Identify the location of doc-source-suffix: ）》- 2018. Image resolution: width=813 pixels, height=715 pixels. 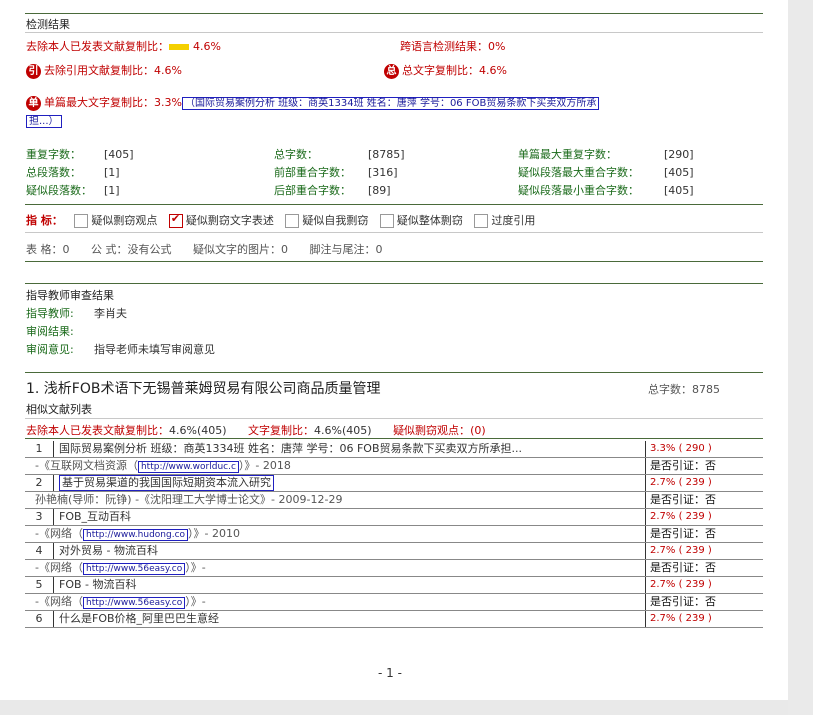
(264, 465).